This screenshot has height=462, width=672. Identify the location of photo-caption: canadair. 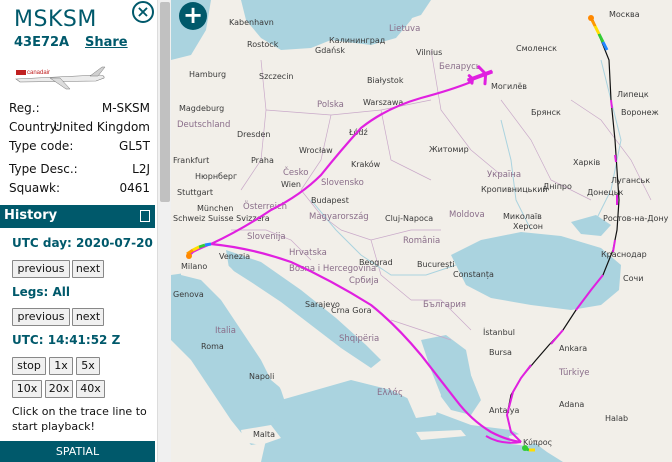
(38, 73).